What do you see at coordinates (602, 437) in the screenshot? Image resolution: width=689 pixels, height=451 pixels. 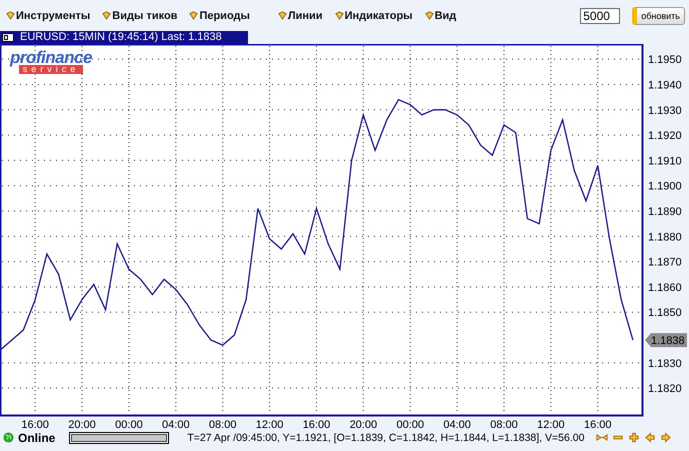 I see `bowtie-icon` at bounding box center [602, 437].